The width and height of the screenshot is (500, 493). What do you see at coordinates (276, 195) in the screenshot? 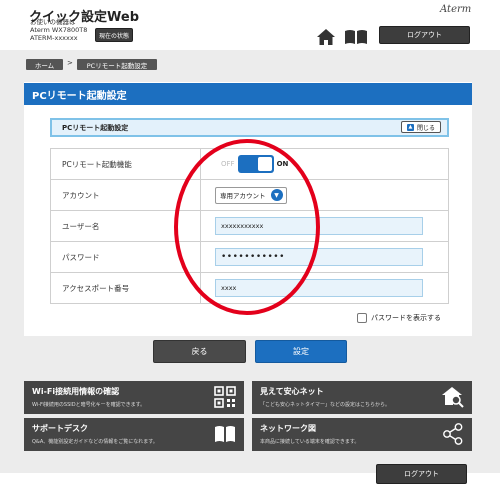
I see `chevron-down-icon: ▼` at bounding box center [276, 195].